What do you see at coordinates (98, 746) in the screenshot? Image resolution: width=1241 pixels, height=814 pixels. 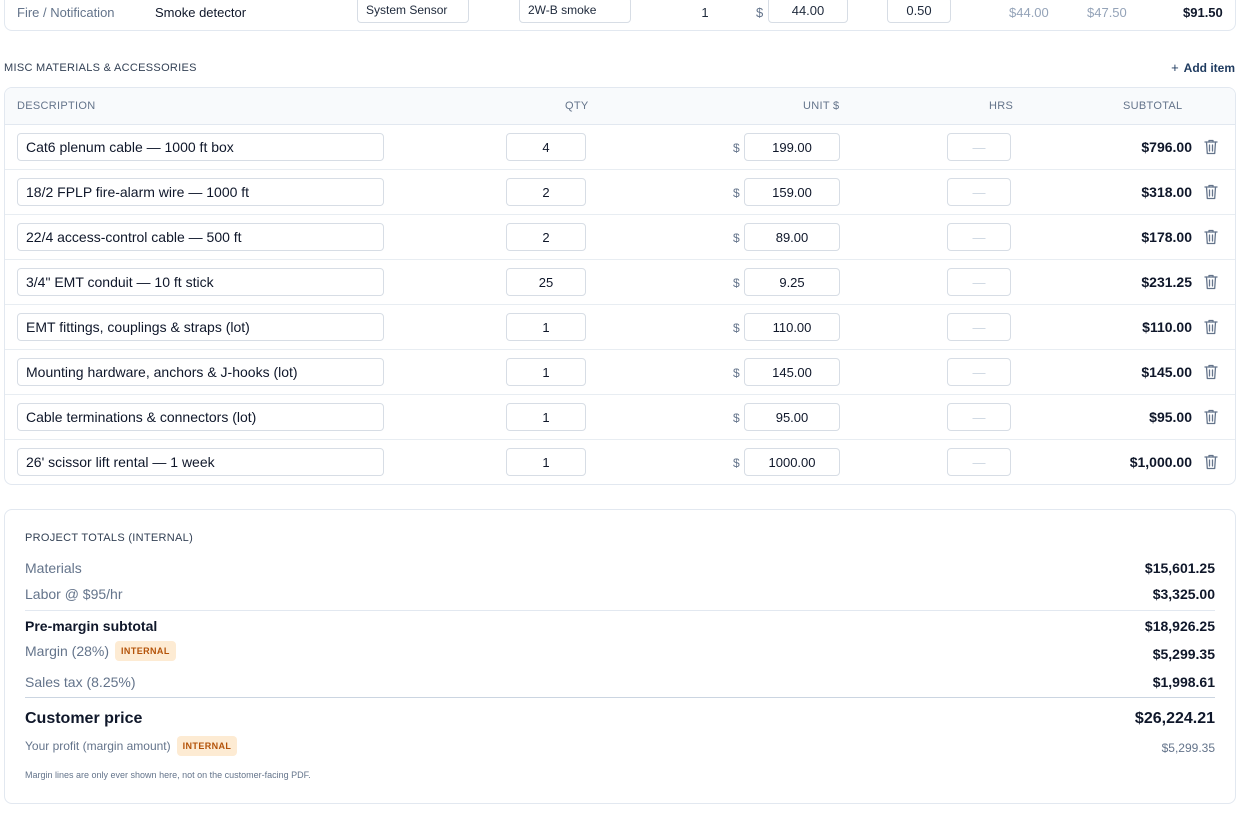 I see `profit-label: Your profit (margin amount)` at bounding box center [98, 746].